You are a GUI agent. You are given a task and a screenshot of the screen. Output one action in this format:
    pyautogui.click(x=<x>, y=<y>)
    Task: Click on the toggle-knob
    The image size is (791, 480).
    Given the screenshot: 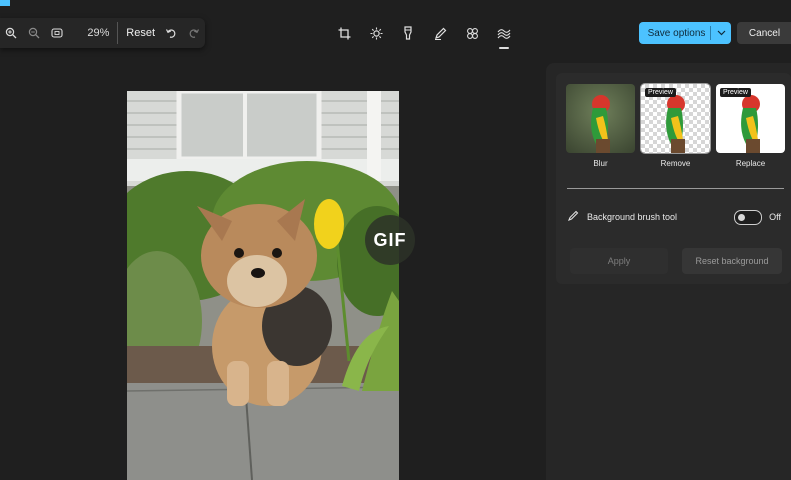 What is the action you would take?
    pyautogui.click(x=742, y=217)
    